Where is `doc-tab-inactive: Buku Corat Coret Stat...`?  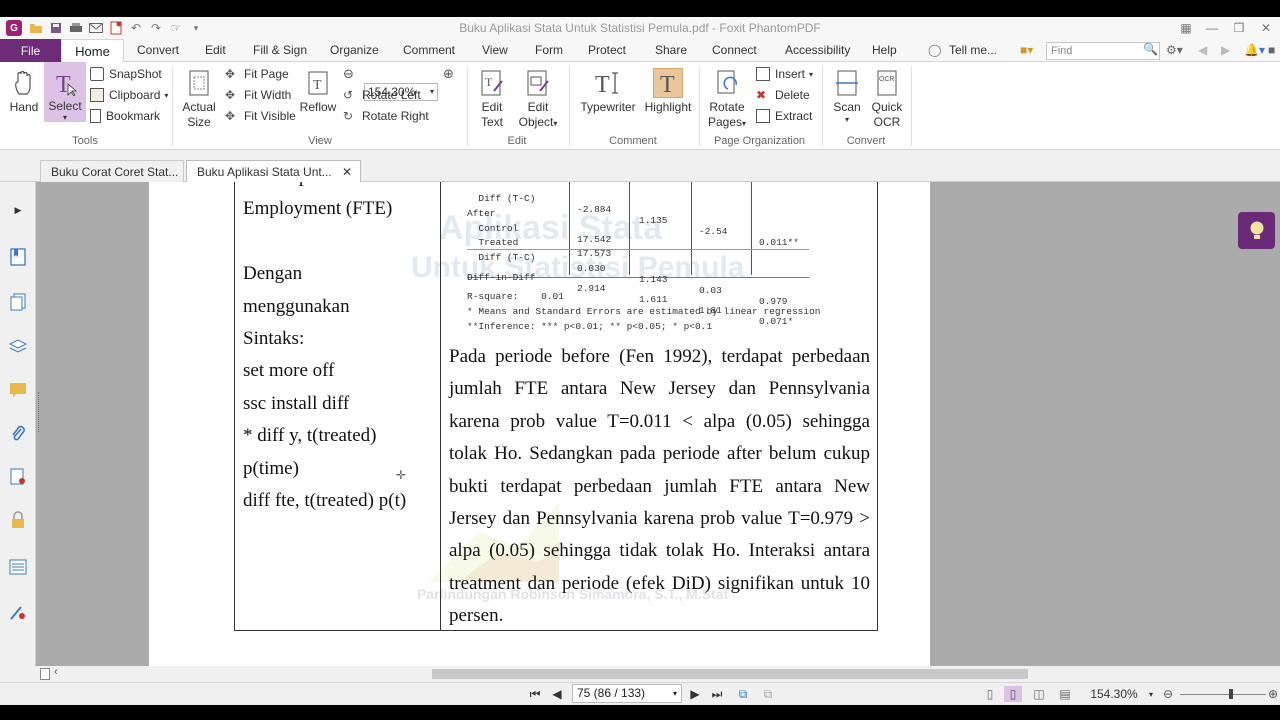
doc-tab-inactive: Buku Corat Coret Stat... is located at coordinates (112, 171).